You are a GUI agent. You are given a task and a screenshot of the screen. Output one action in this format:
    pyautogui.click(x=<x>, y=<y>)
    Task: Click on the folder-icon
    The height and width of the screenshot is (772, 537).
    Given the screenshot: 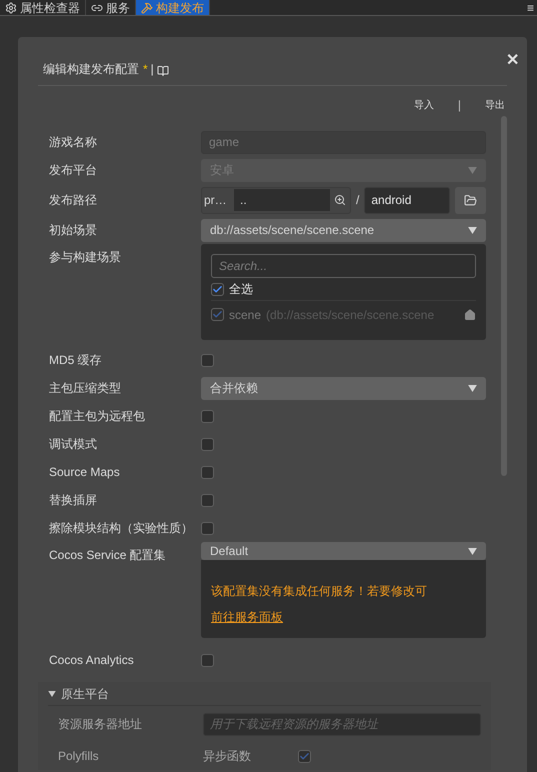 What is the action you would take?
    pyautogui.click(x=471, y=200)
    